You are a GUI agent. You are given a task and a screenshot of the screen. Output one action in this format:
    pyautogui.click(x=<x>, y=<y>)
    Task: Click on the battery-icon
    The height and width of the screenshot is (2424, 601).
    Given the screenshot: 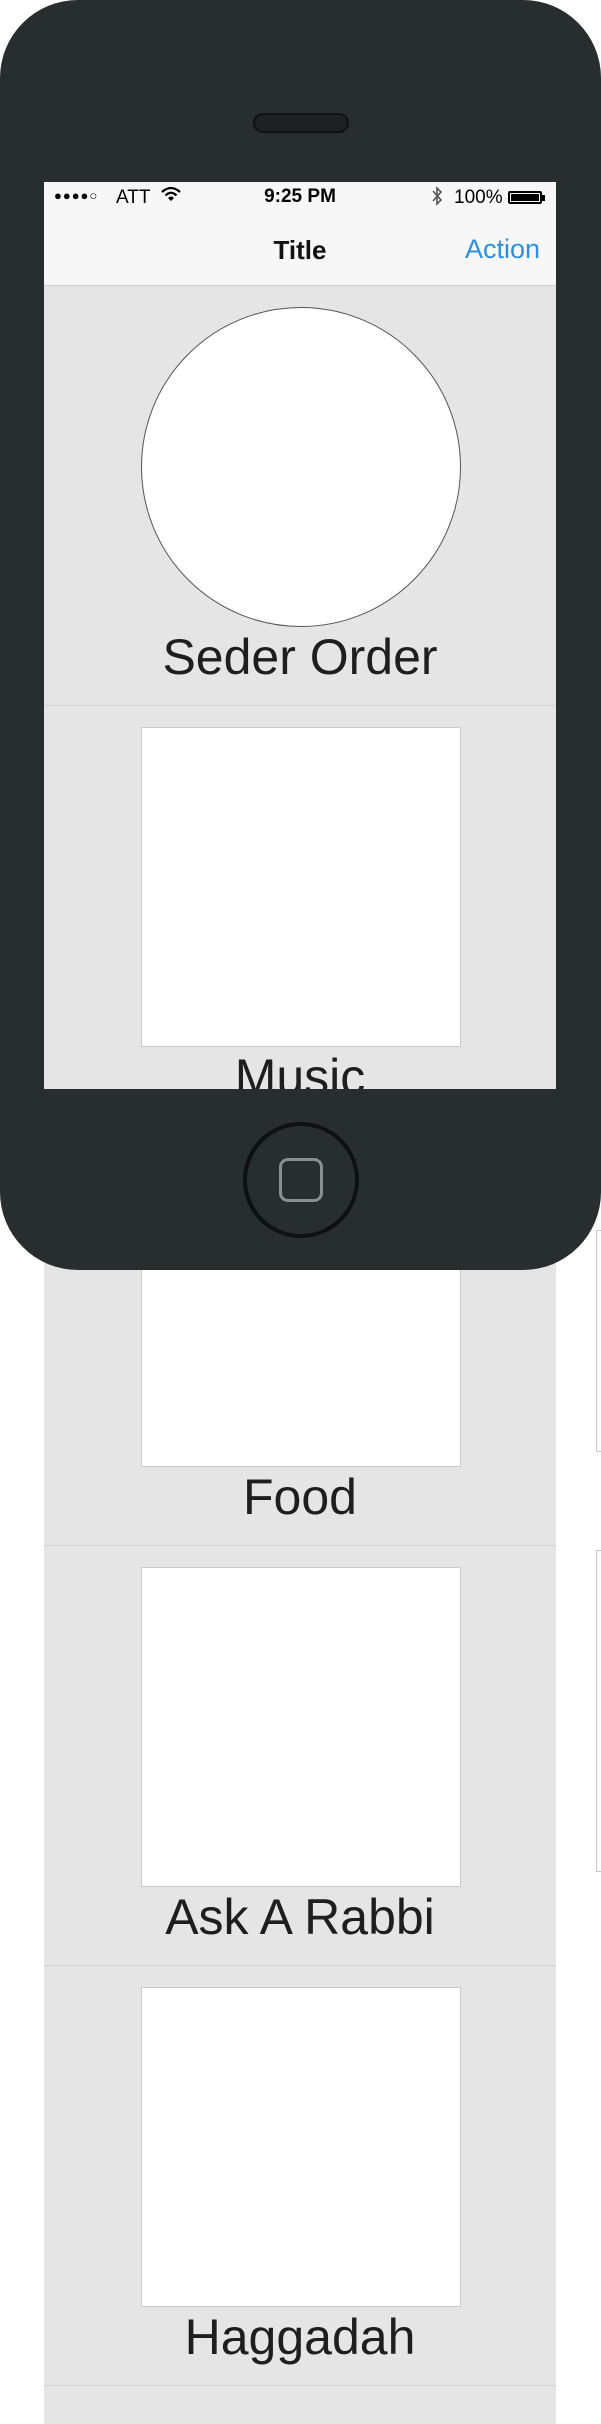 What is the action you would take?
    pyautogui.click(x=526, y=197)
    